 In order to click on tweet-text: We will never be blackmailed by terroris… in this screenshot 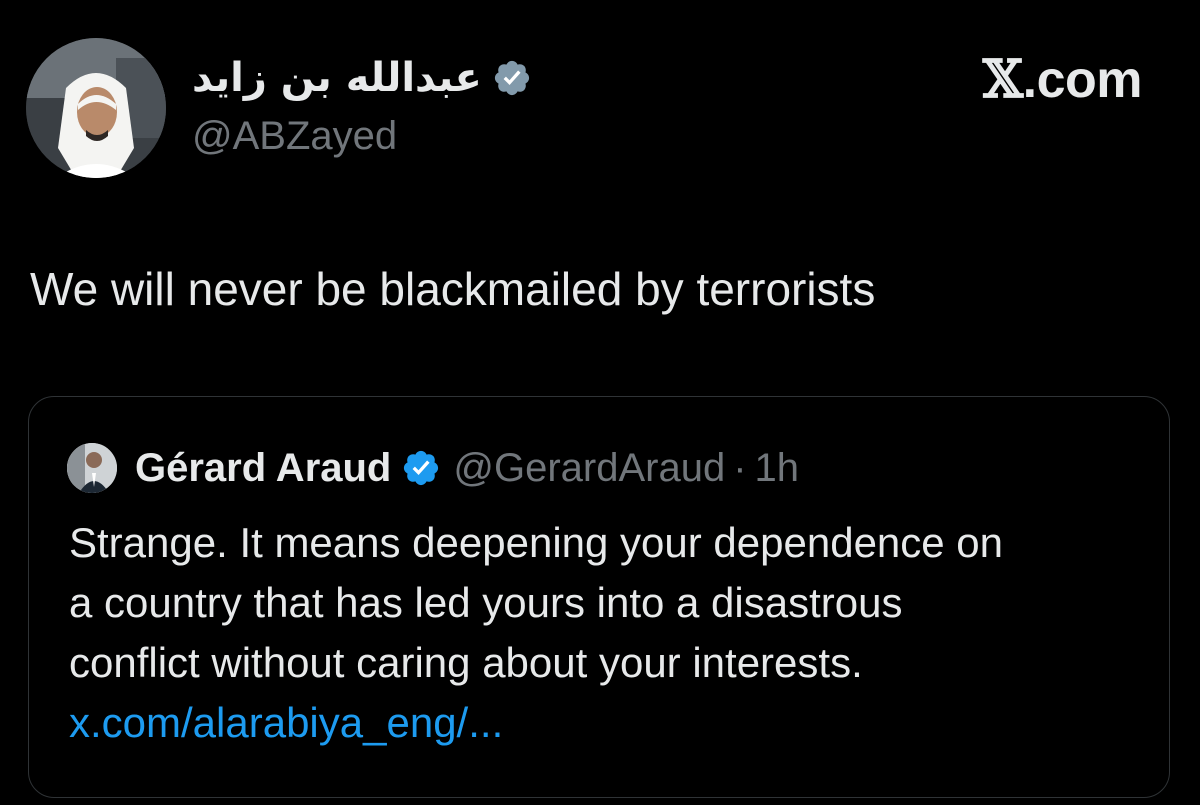, I will do `click(453, 289)`.